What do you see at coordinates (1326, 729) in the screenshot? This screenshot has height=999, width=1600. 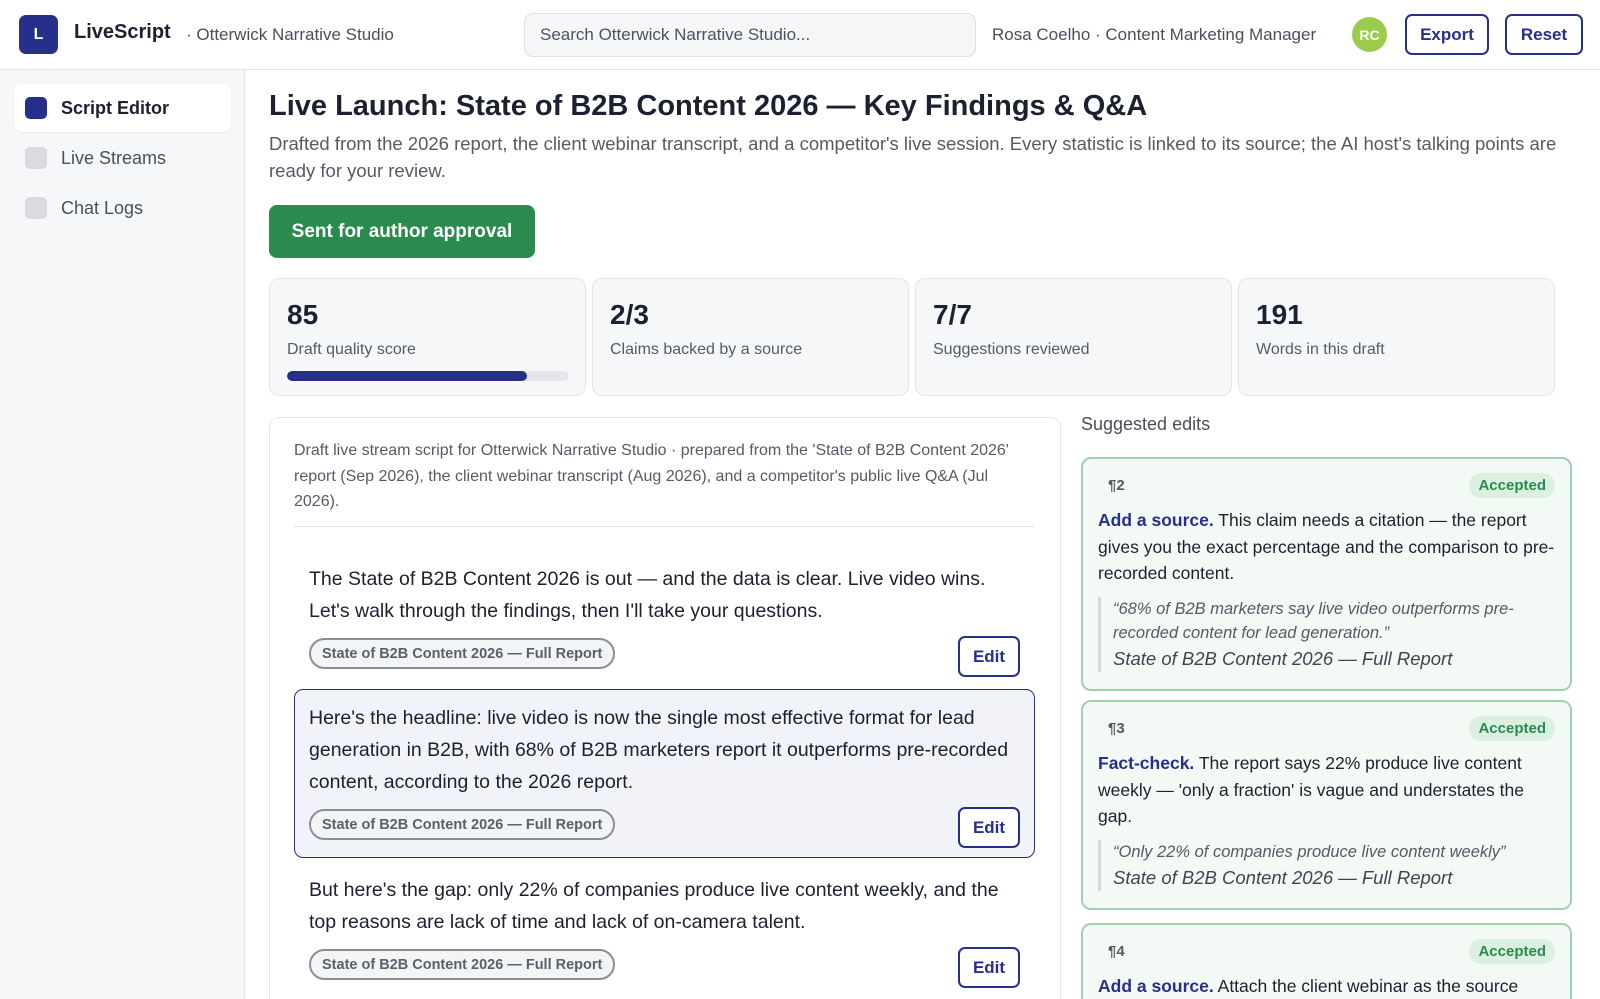 I see `suggestion-header: ¶3 Accepted` at bounding box center [1326, 729].